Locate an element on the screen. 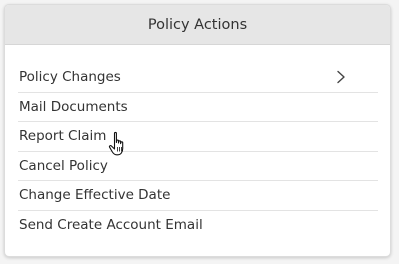 The image size is (399, 264). menu-item-mail-documents: Mail Documents is located at coordinates (198, 107).